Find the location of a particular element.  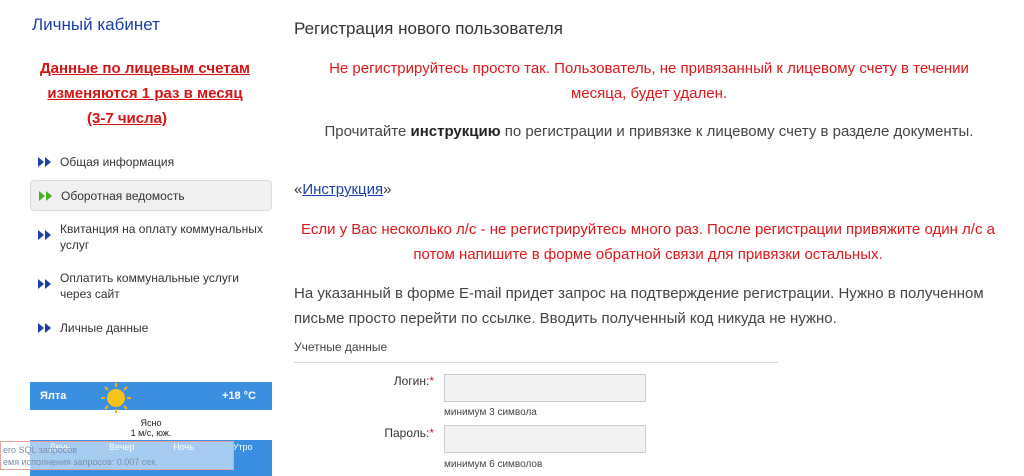

login-label-text: Логин: is located at coordinates (411, 381).